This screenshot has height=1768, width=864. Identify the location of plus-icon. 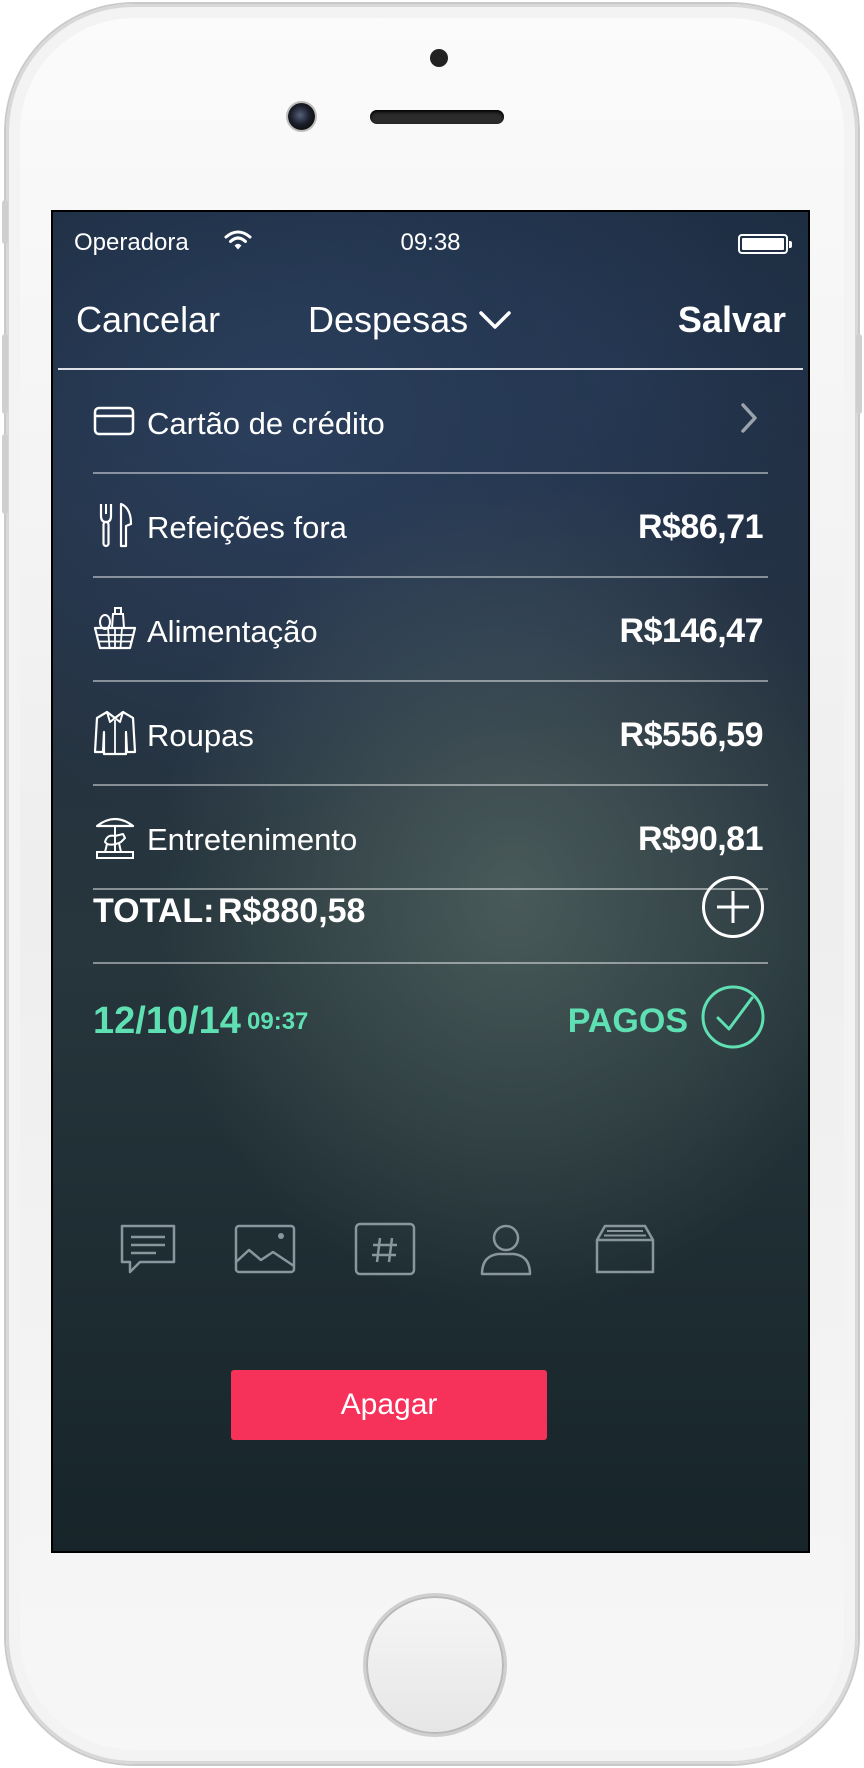
(733, 907).